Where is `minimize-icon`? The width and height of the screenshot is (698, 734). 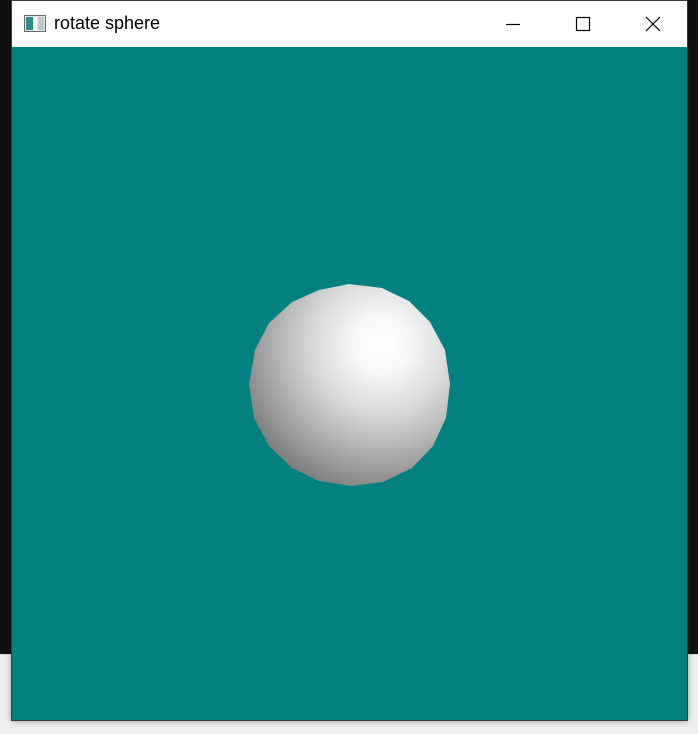
minimize-icon is located at coordinates (513, 24).